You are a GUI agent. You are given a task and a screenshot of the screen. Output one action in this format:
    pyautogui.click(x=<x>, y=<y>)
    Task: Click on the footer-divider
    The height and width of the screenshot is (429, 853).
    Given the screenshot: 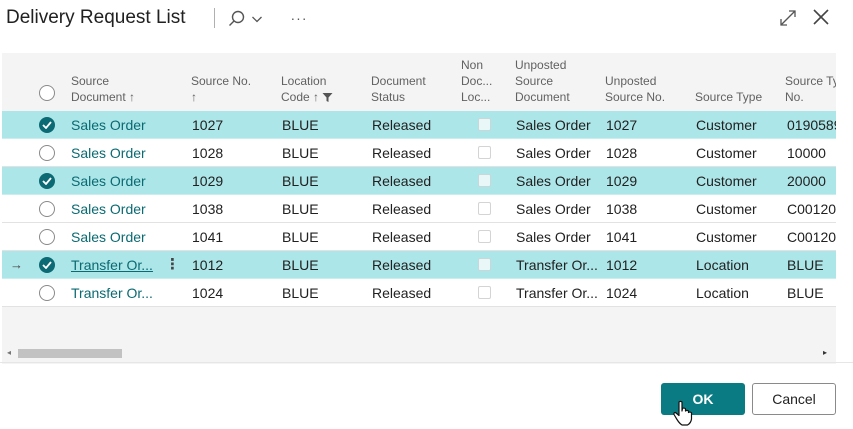 What is the action you would take?
    pyautogui.click(x=426, y=362)
    